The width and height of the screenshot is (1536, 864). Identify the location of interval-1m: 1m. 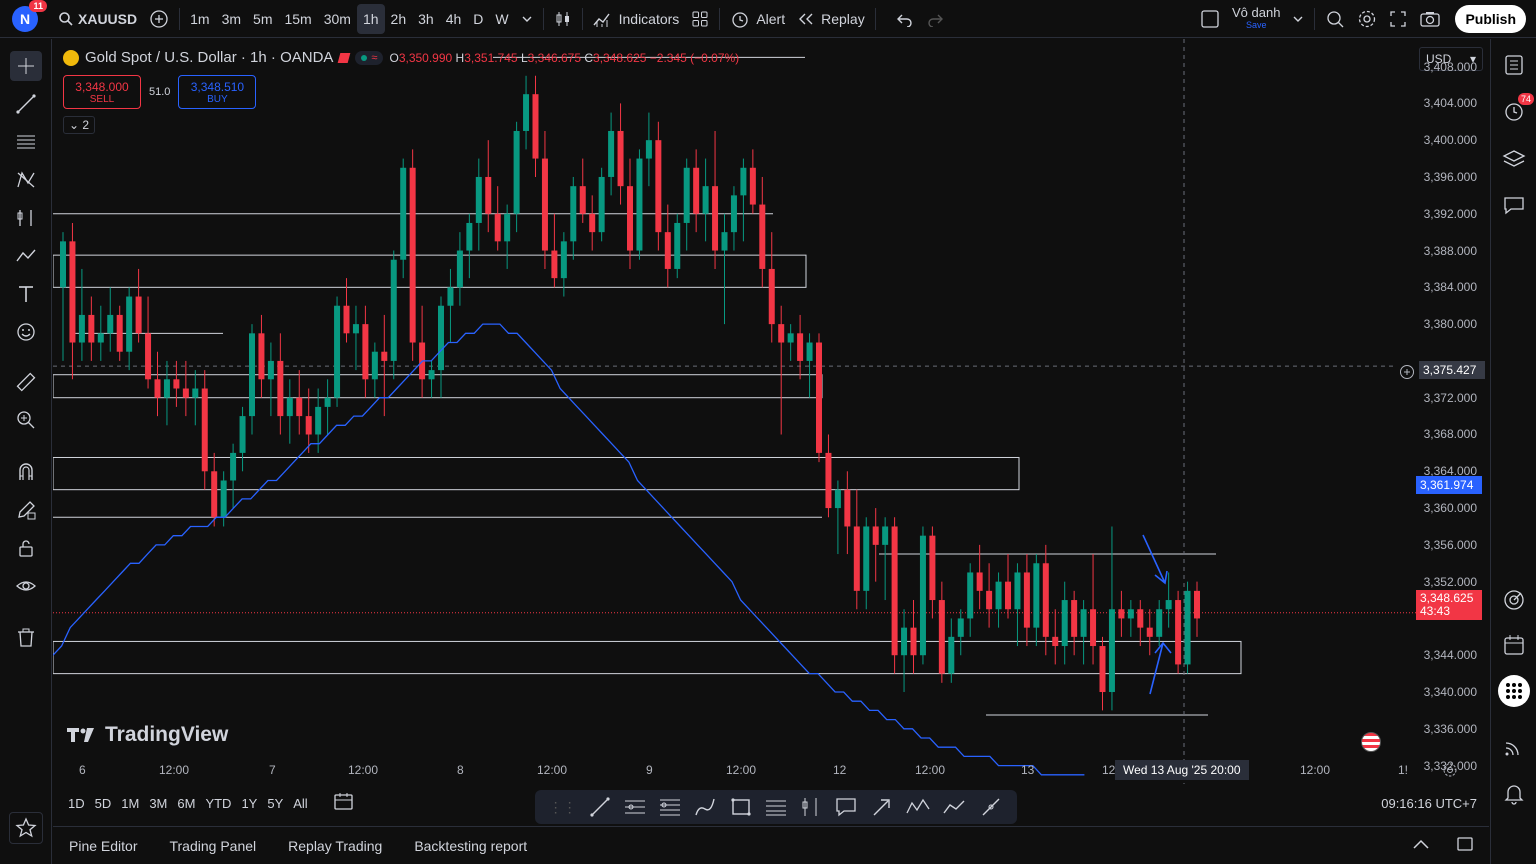
(199, 19).